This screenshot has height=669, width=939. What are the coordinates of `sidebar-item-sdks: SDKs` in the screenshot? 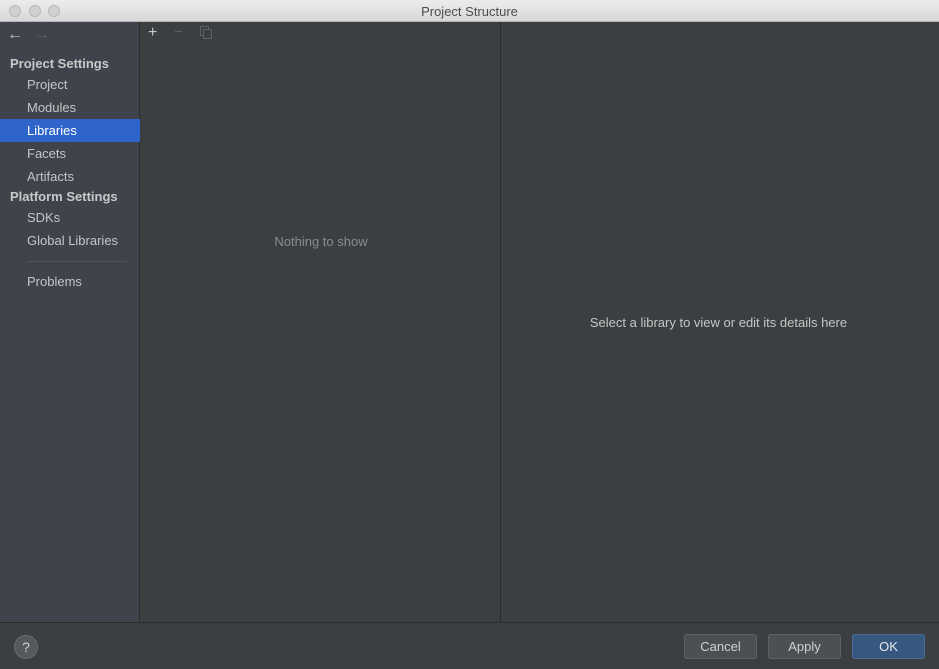 It's located at (70, 217).